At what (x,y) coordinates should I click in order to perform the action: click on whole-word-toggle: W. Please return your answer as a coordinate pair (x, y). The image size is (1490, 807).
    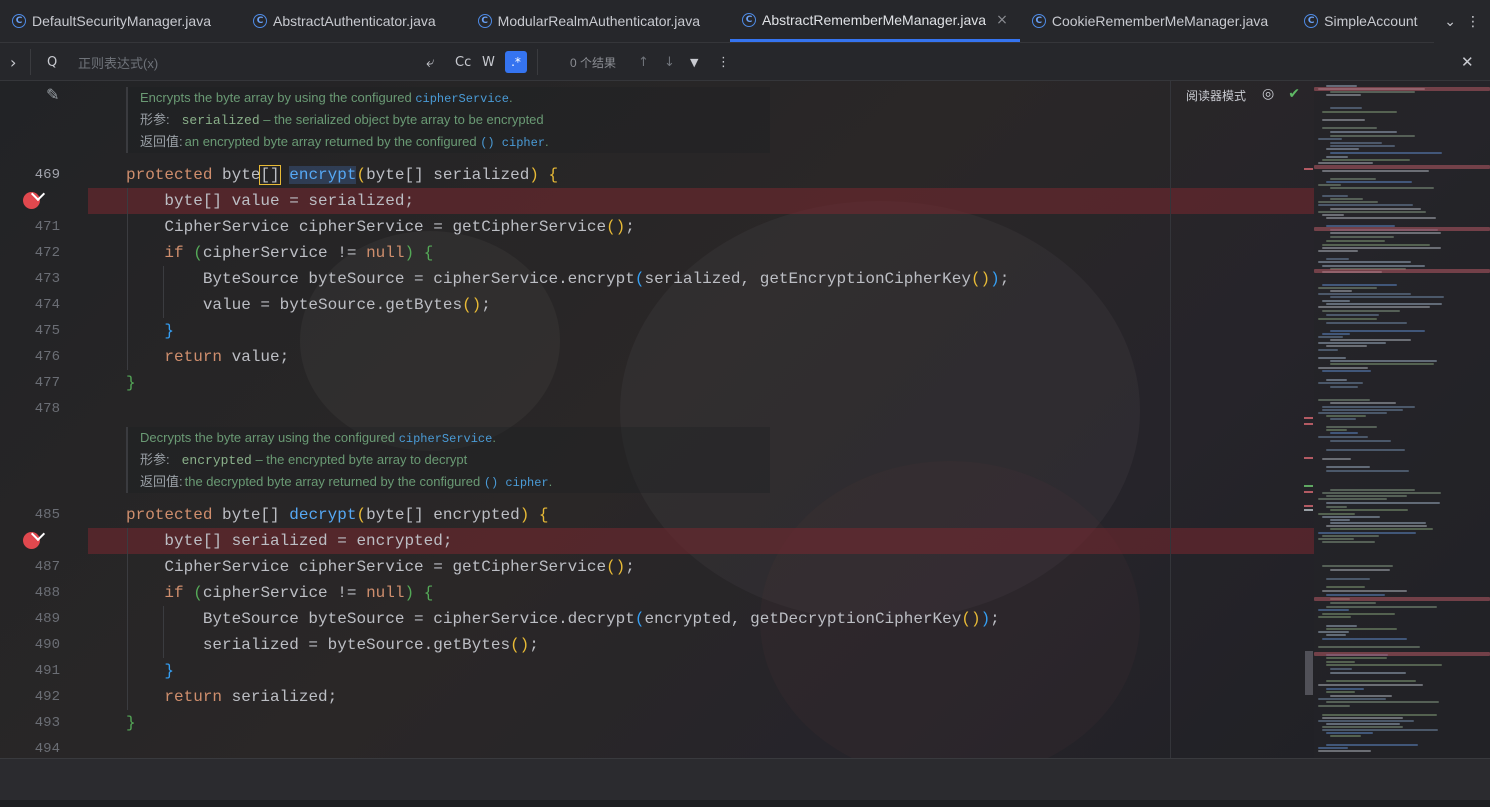
    Looking at the image, I should click on (488, 62).